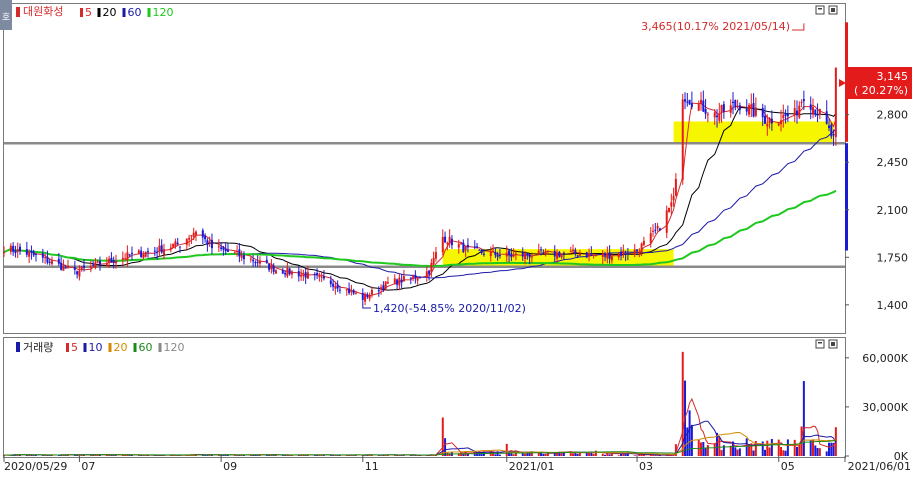  Describe the element at coordinates (846, 197) in the screenshot. I see `price-range-bar-down` at that location.